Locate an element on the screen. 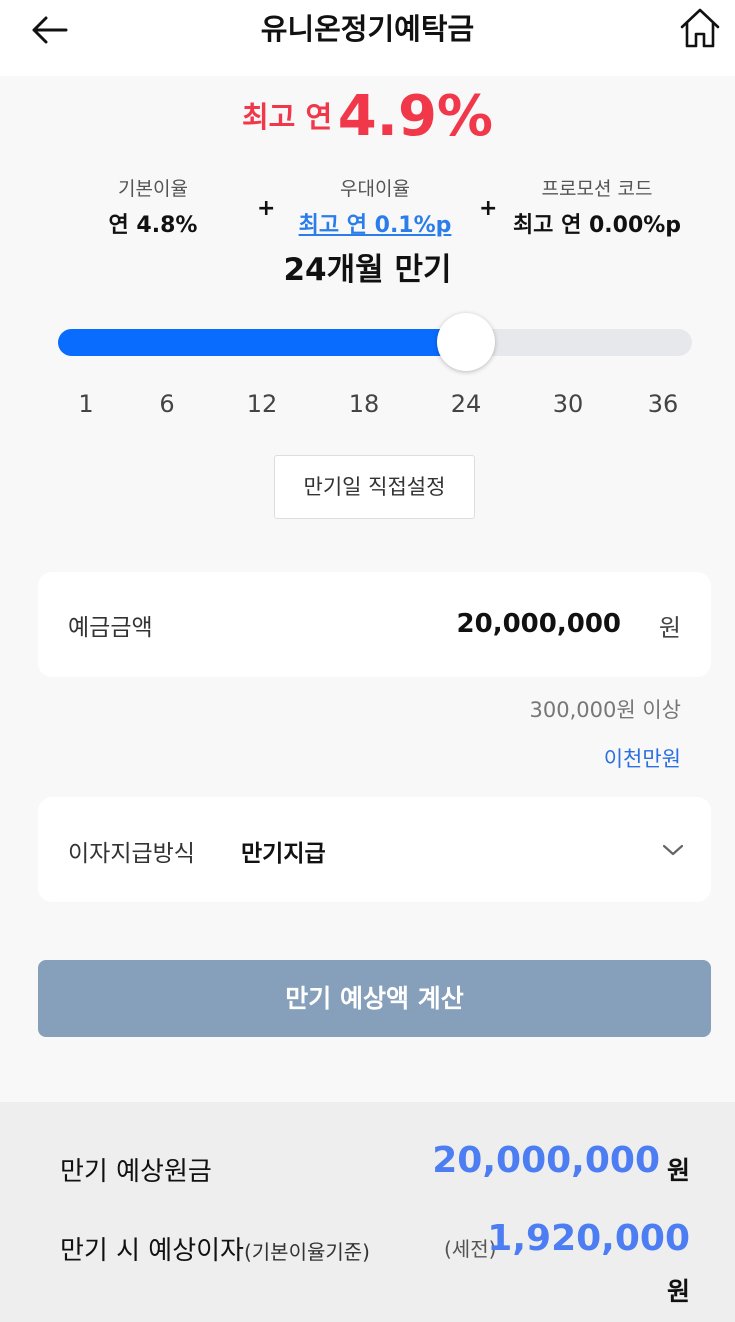 The height and width of the screenshot is (1322, 735). promo-rate-label: 프로모션 코드 is located at coordinates (597, 189).